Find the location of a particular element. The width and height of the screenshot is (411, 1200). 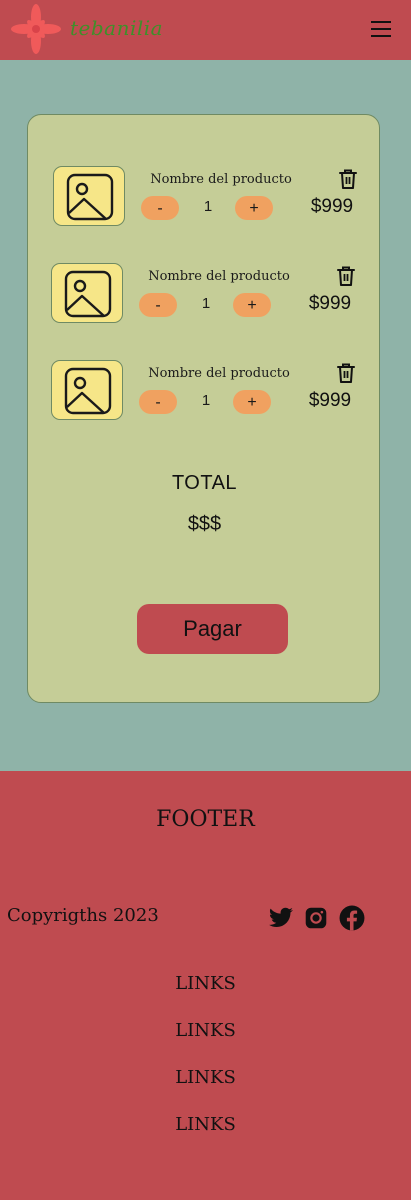

footer-title: FOOTER is located at coordinates (205, 819).